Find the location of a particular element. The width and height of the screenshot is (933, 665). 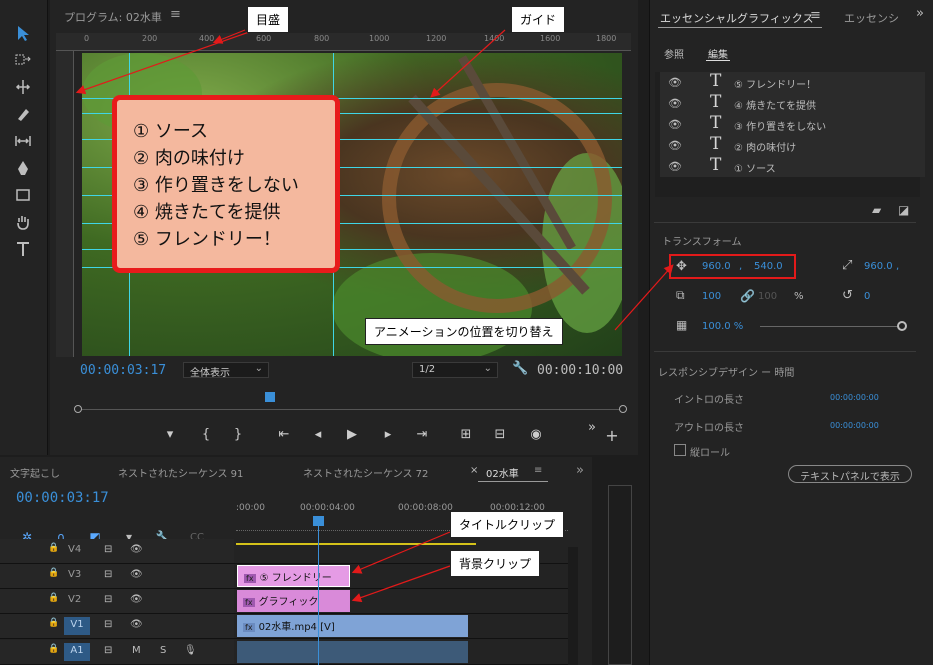

tab-essential-graphics: エッセンシャルグラフィックス is located at coordinates (736, 18).